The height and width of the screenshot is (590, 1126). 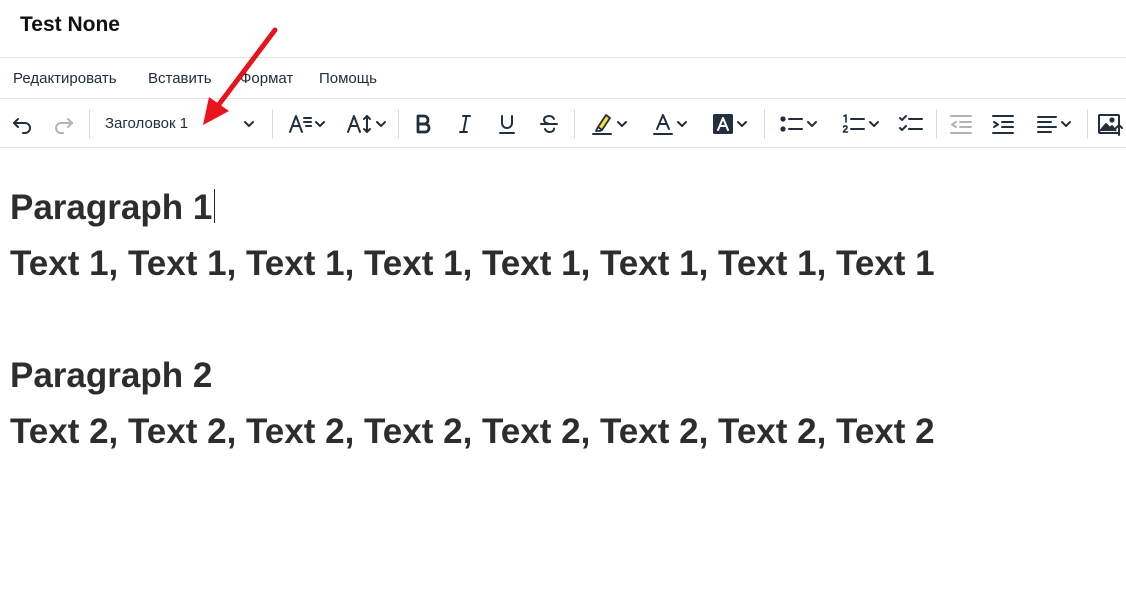 I want to click on checklist-button, so click(x=911, y=124).